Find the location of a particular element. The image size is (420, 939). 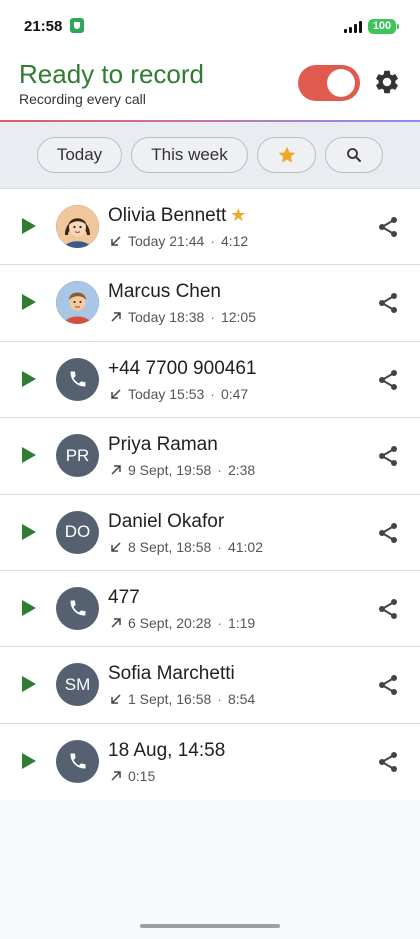

contact-name: 477 is located at coordinates (124, 597).